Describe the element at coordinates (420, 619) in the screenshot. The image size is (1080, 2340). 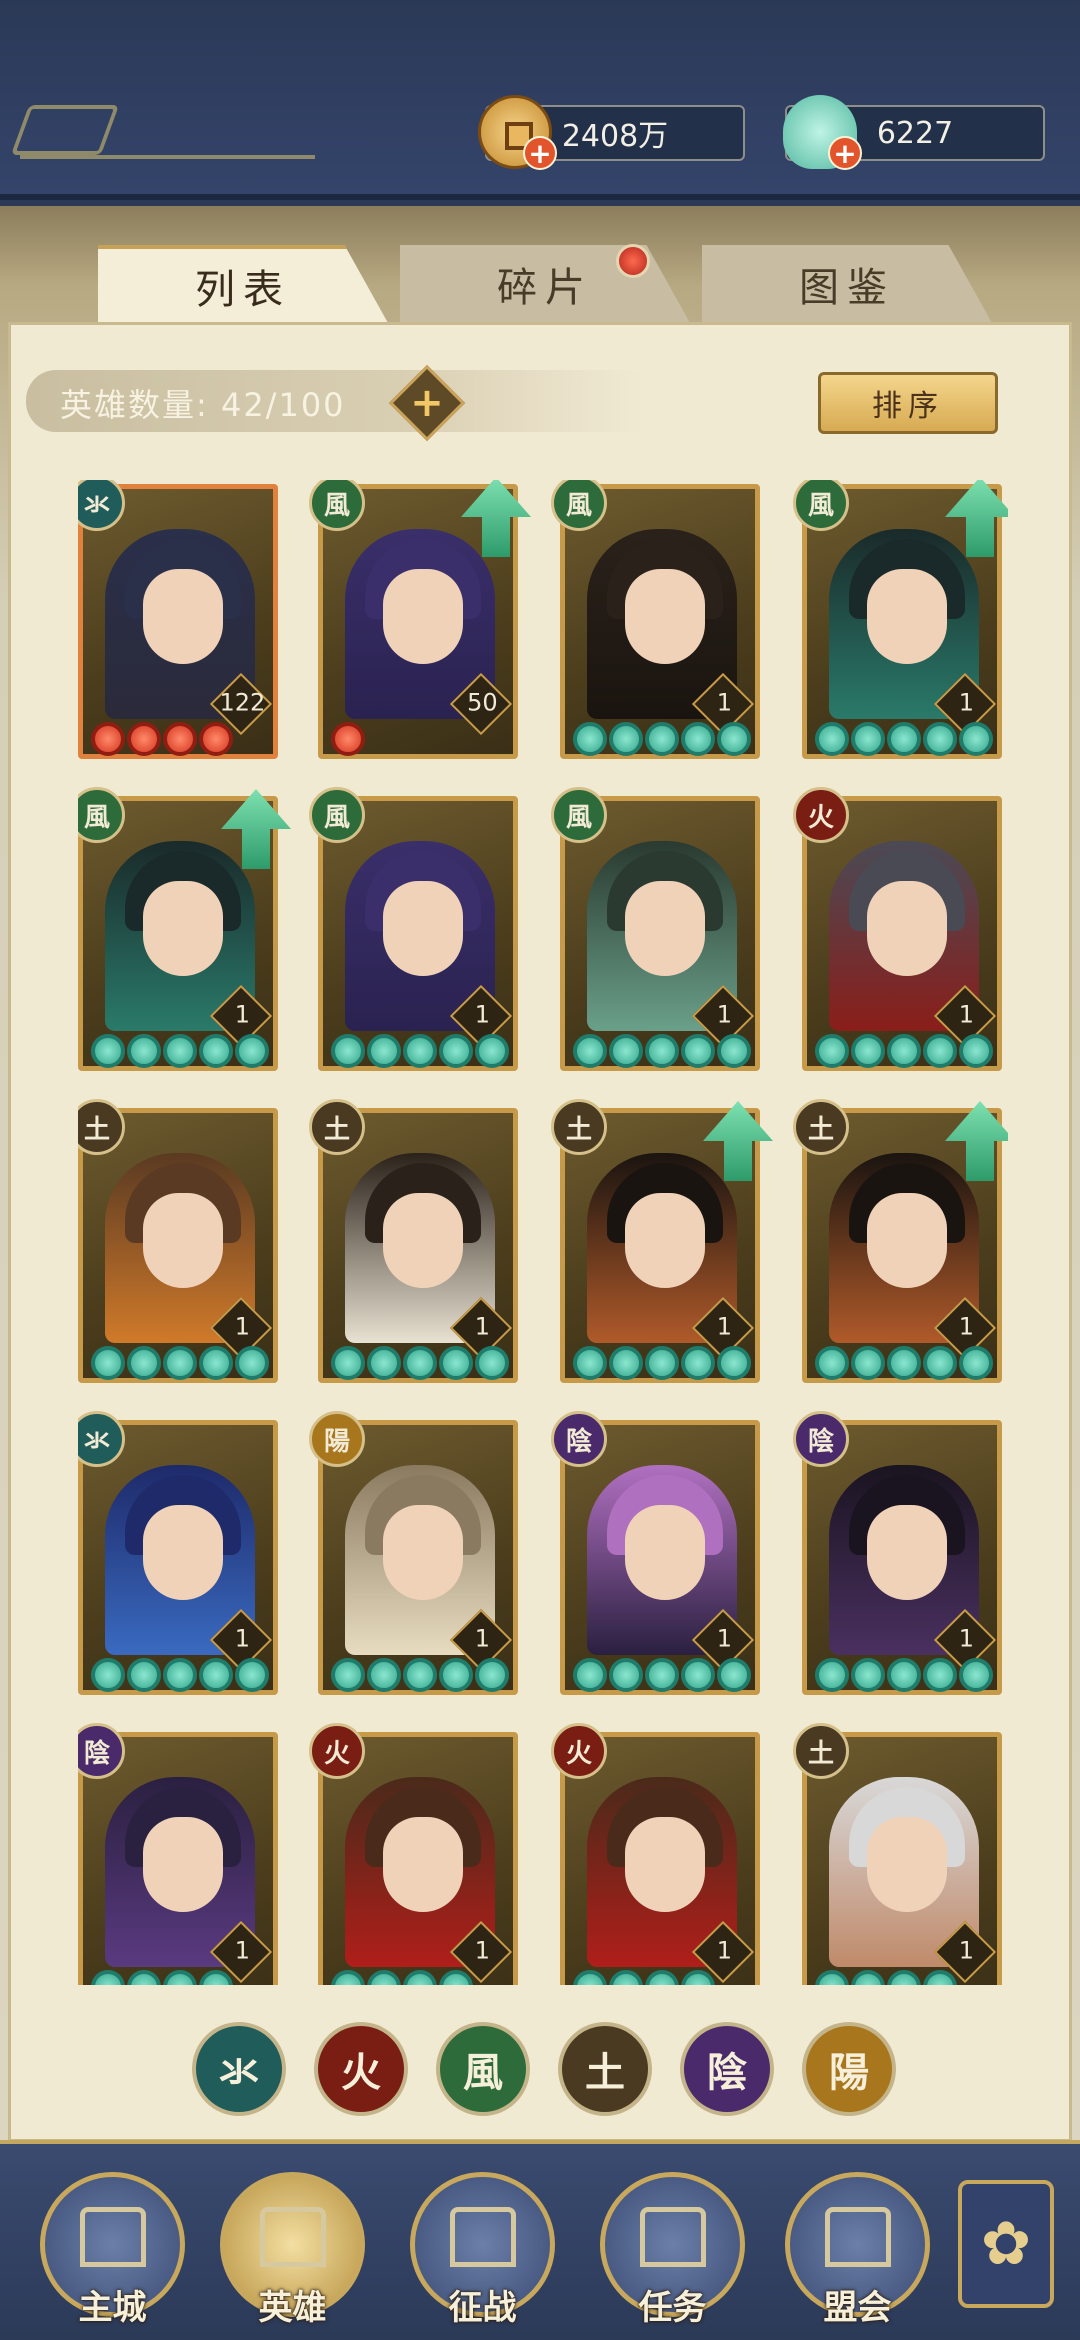
I see `hero-card: 風 50` at that location.